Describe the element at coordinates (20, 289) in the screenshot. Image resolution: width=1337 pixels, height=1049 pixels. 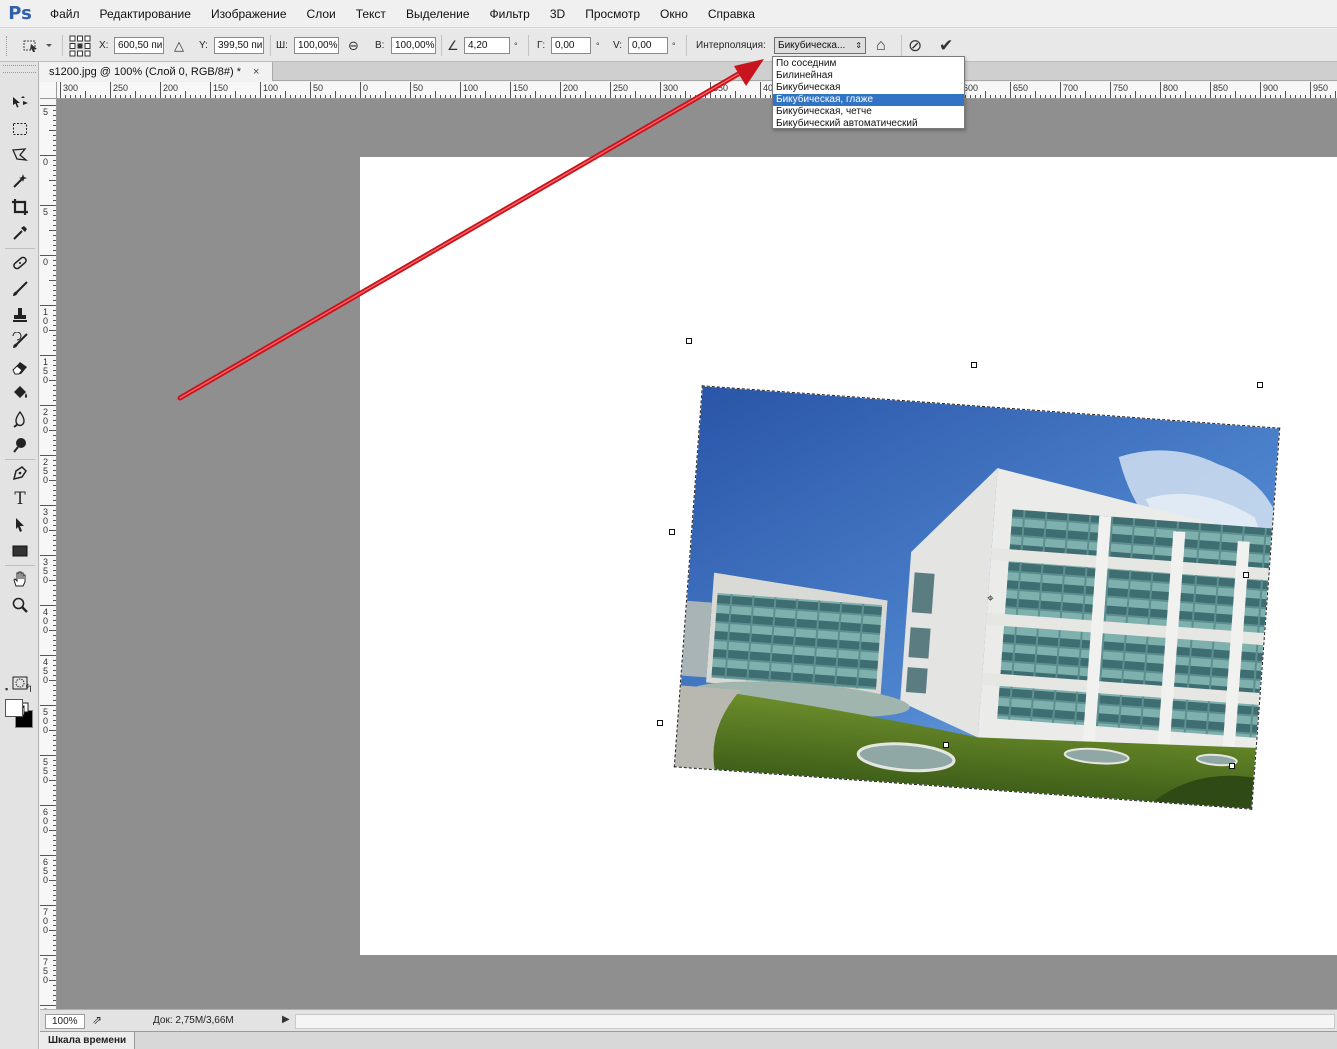
I see `brush-tool-icon` at that location.